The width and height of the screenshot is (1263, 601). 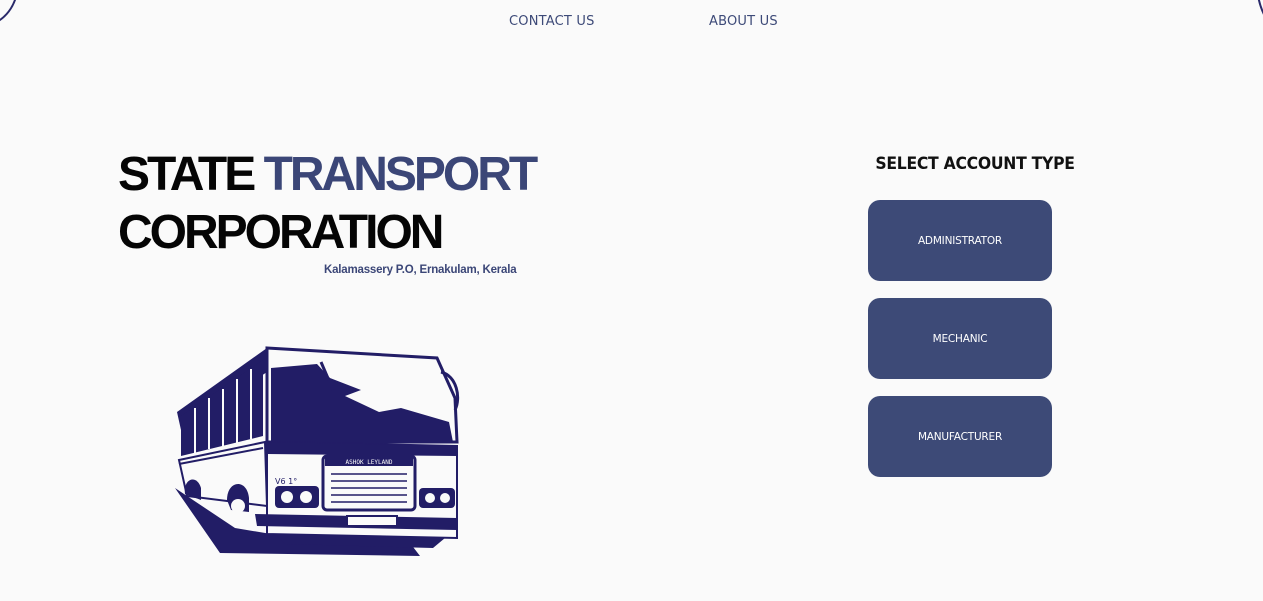 What do you see at coordinates (960, 436) in the screenshot?
I see `manufacturer-button: MANUFACTURER` at bounding box center [960, 436].